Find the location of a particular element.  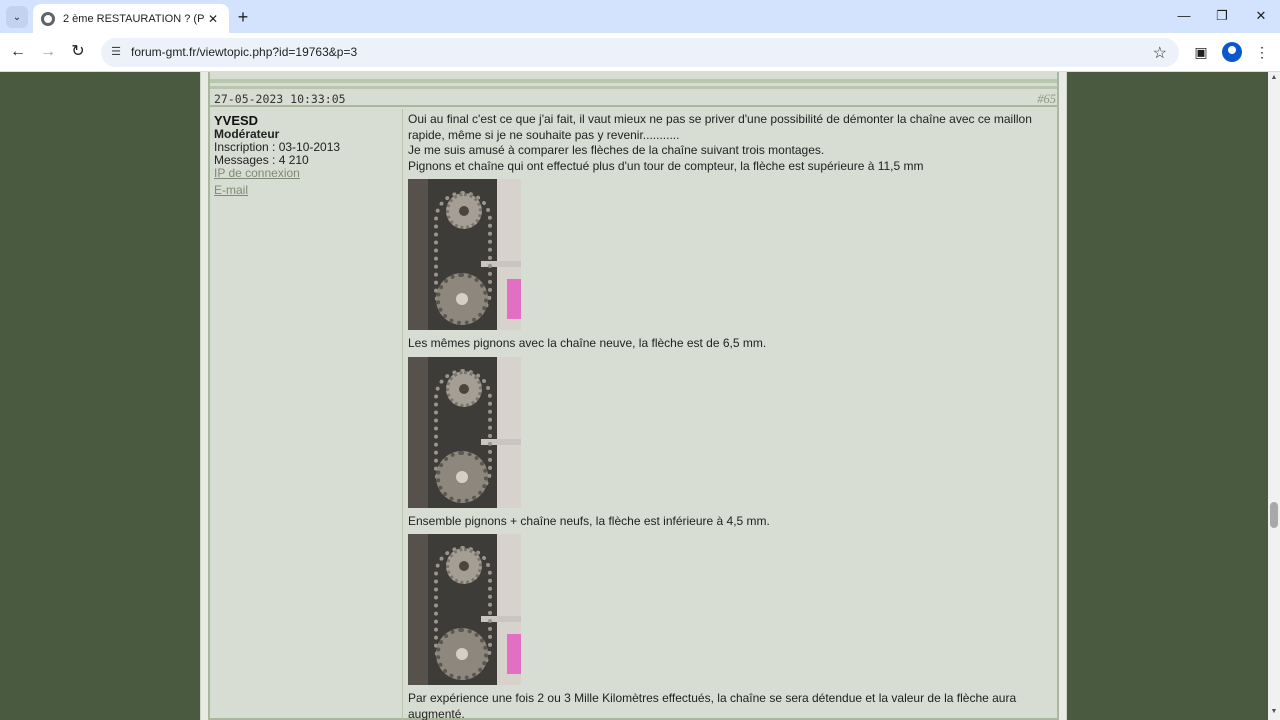

tab-title: 2 ème RESTAURATION ? (Page 2) is located at coordinates (134, 18).